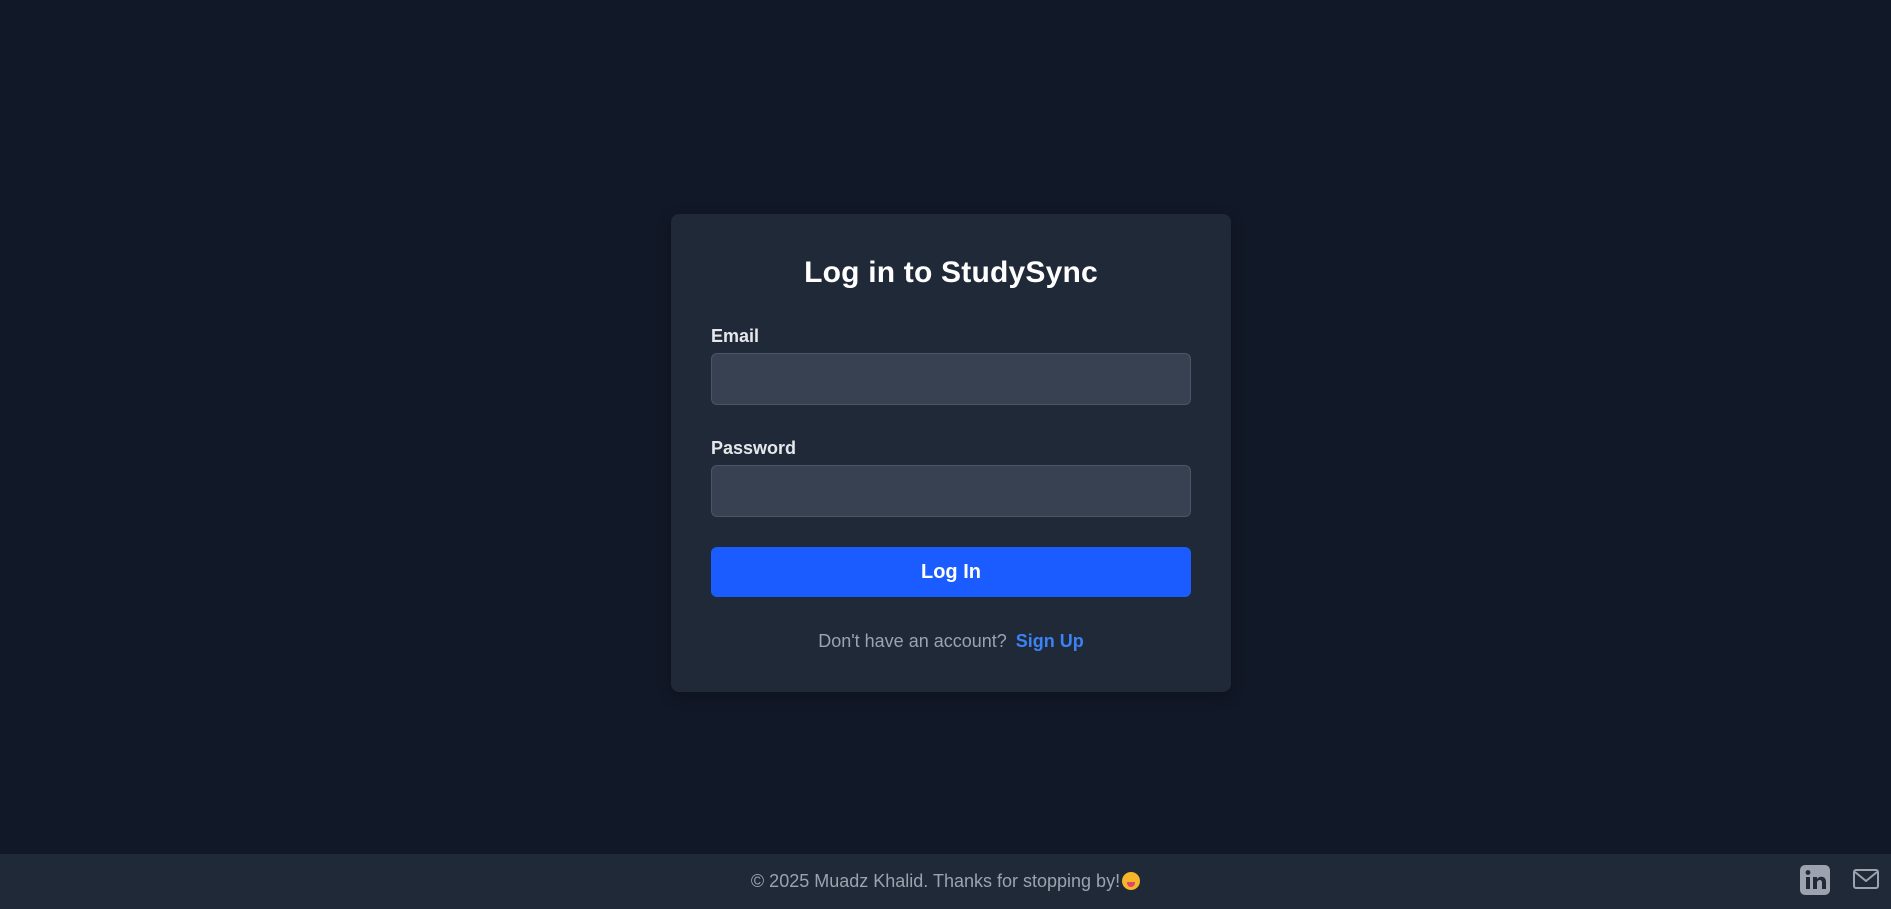  I want to click on email-field, so click(951, 379).